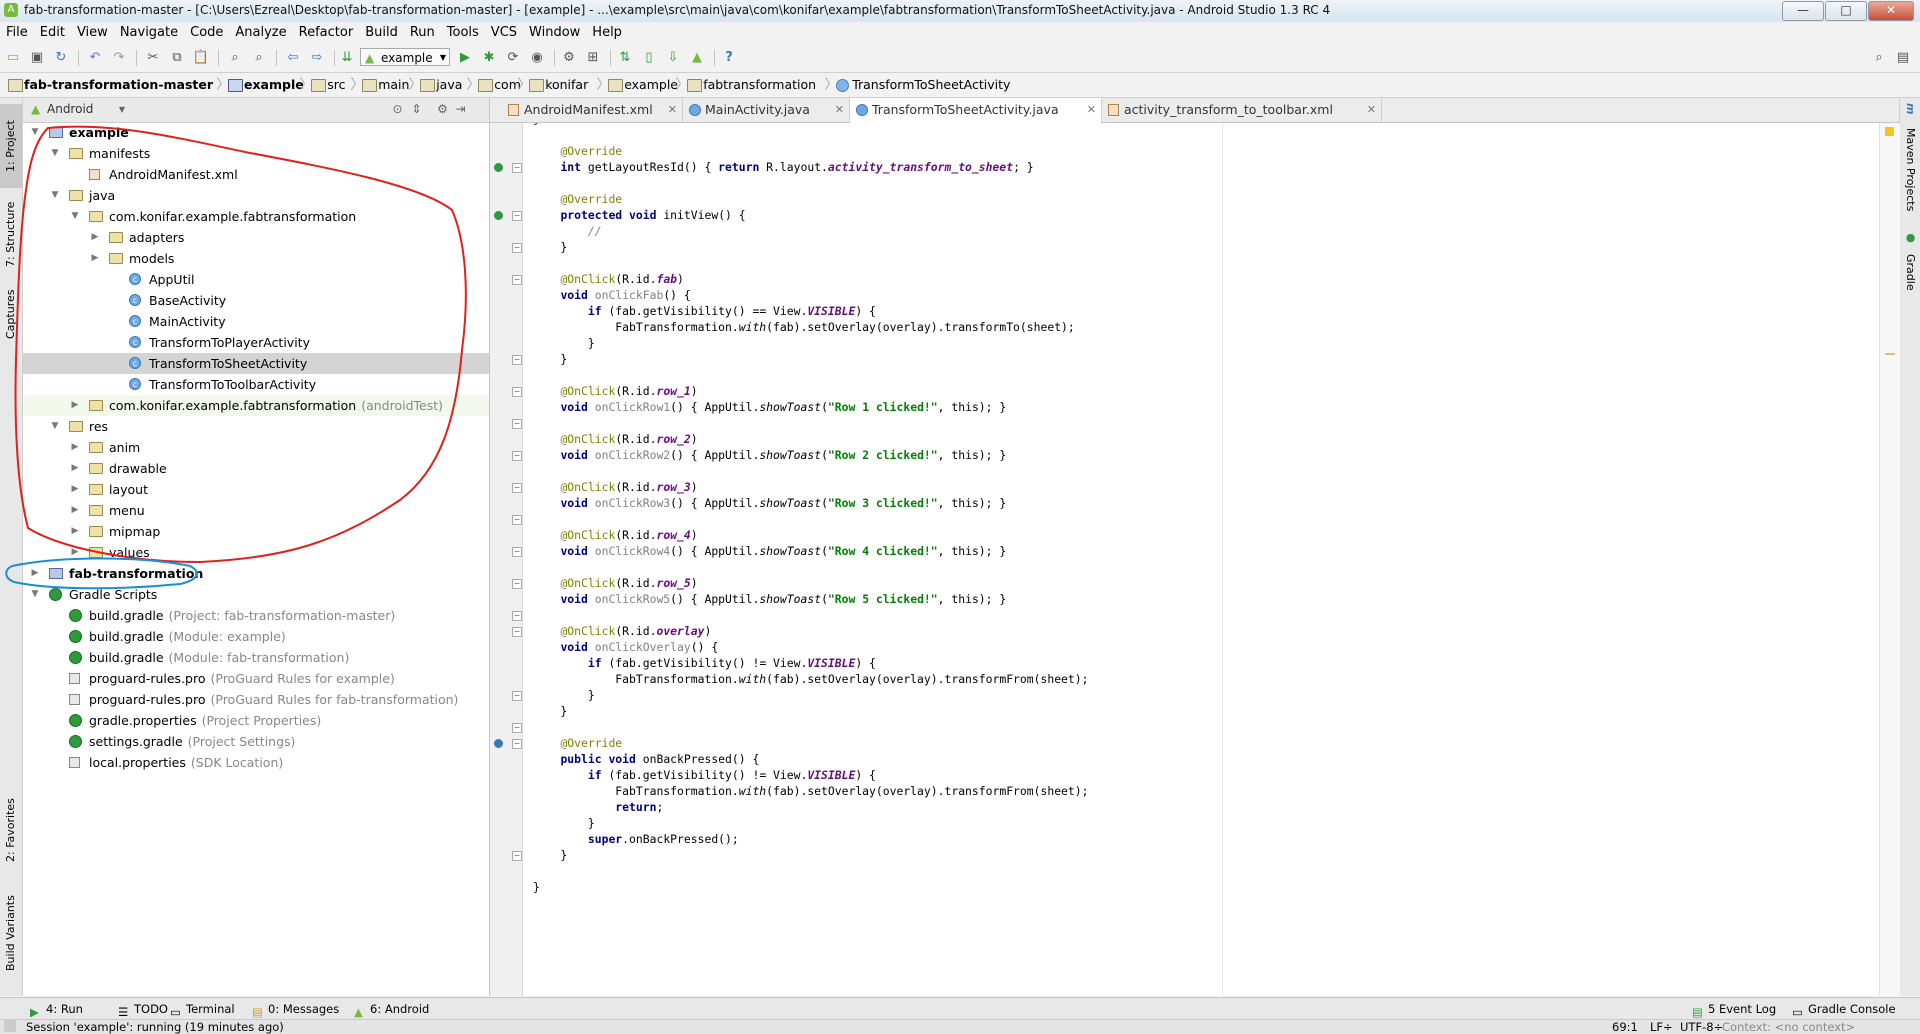 This screenshot has width=1920, height=1034. Describe the element at coordinates (142, 1009) in the screenshot. I see `todo-tool-tab: ☰ TODO` at that location.